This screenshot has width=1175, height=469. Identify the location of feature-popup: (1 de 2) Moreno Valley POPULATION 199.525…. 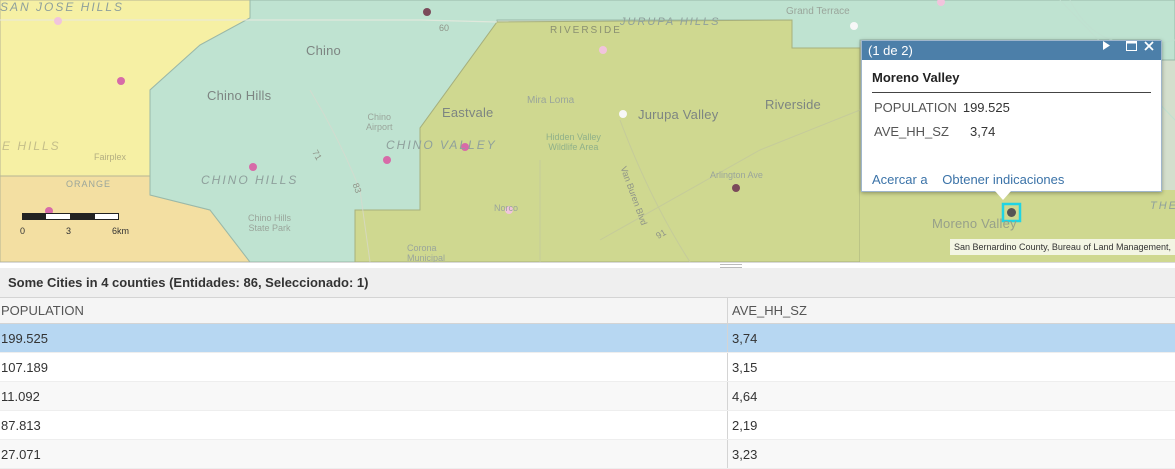
(1011, 120).